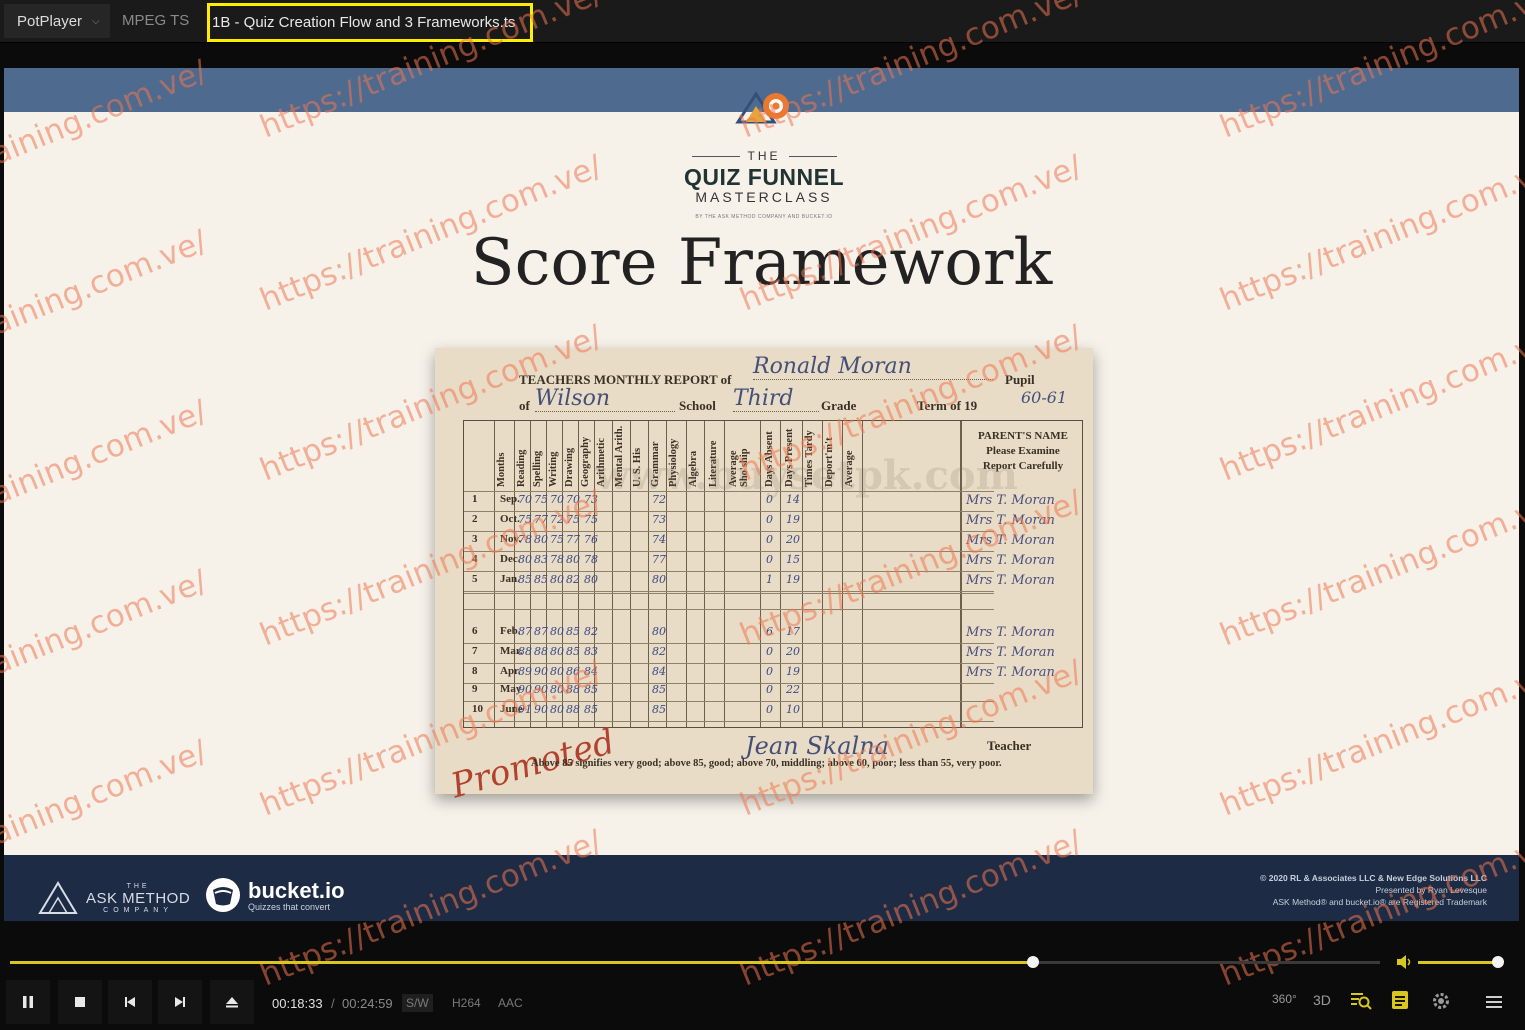  I want to click on grade-value: 87, so click(541, 631).